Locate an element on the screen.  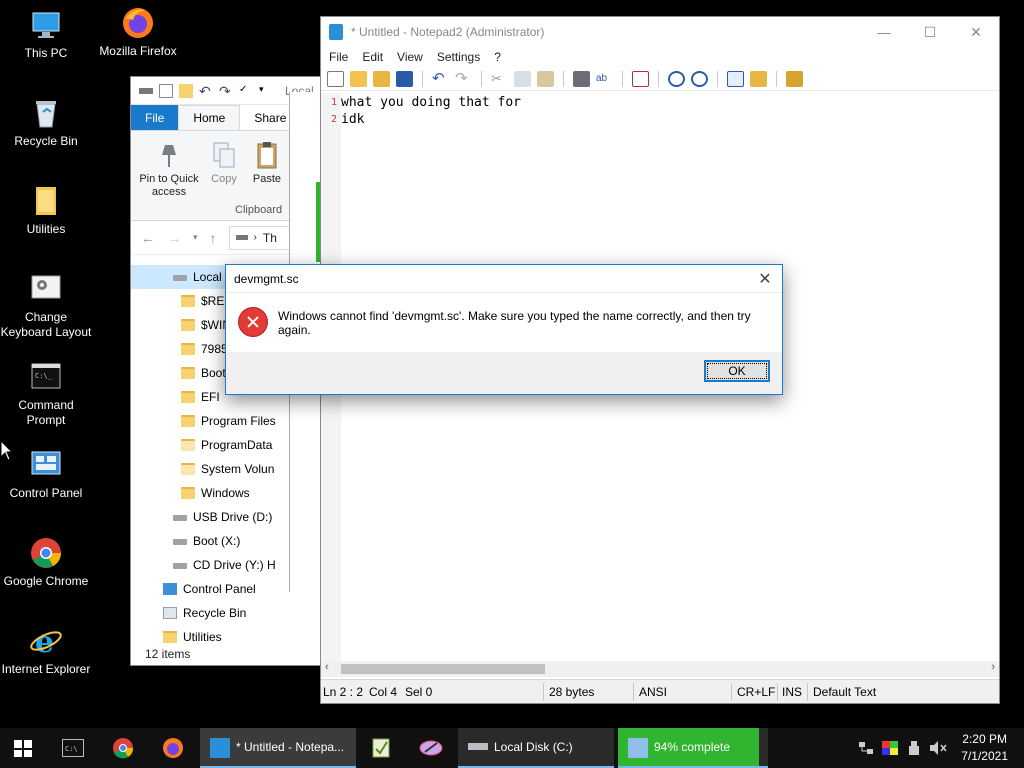
cut-icon: ✂ is located at coordinates (499, 79).